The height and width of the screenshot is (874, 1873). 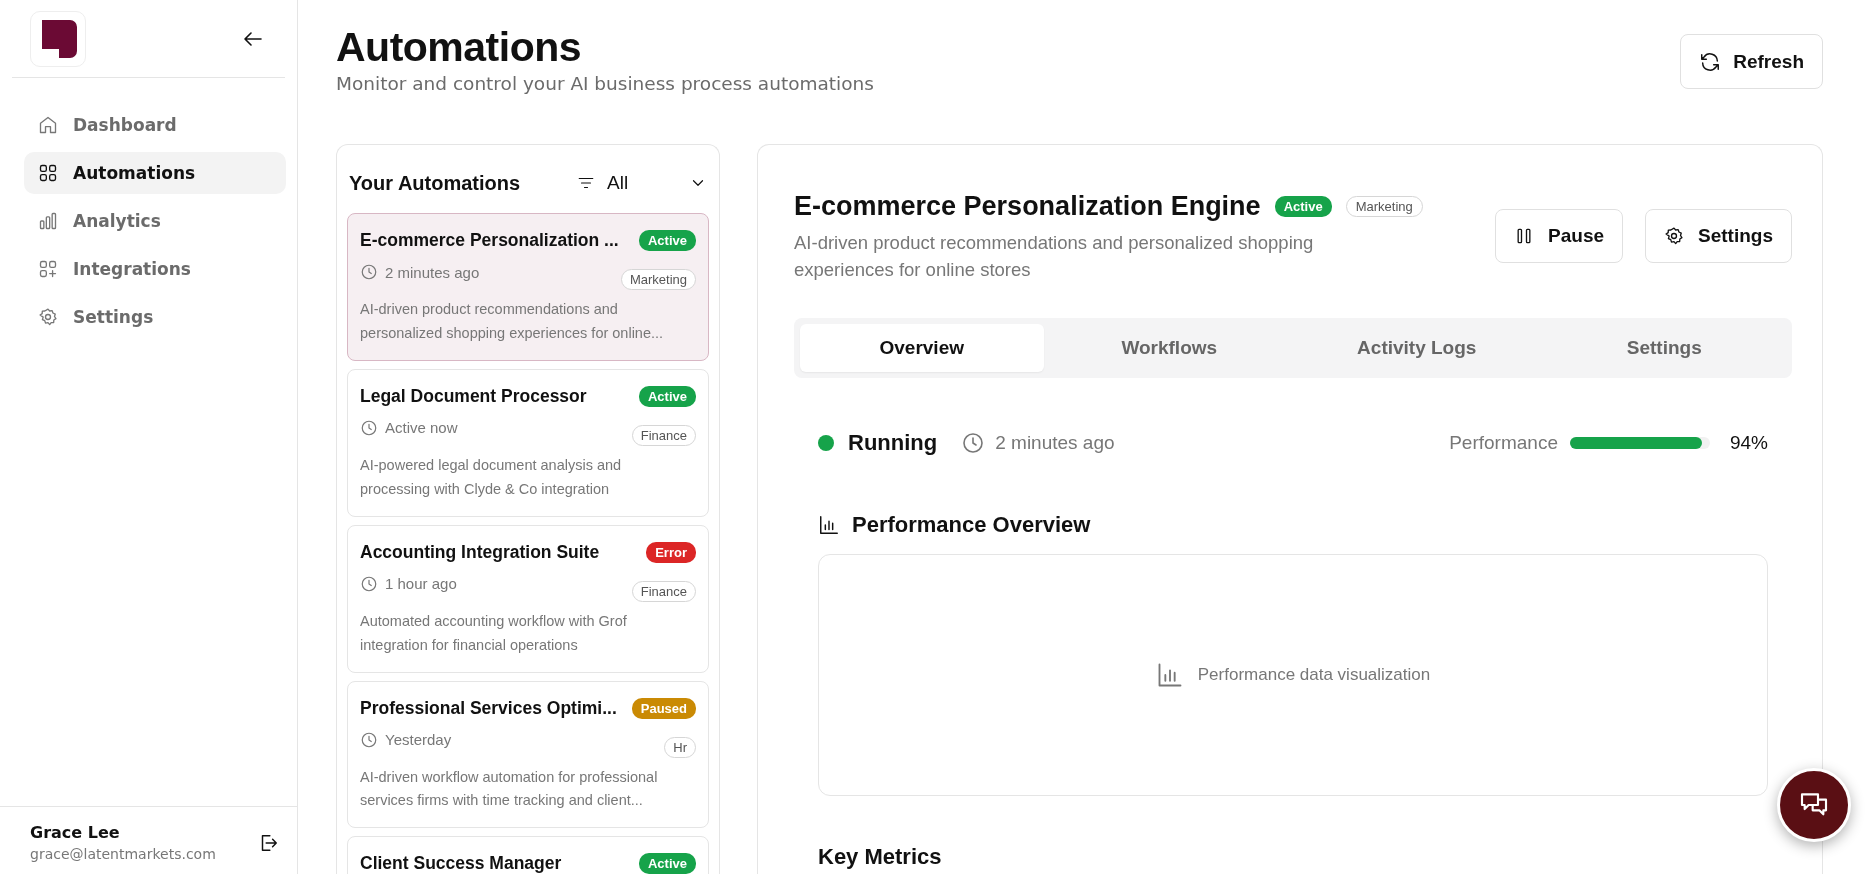 I want to click on tab: Workflows, so click(x=1169, y=347).